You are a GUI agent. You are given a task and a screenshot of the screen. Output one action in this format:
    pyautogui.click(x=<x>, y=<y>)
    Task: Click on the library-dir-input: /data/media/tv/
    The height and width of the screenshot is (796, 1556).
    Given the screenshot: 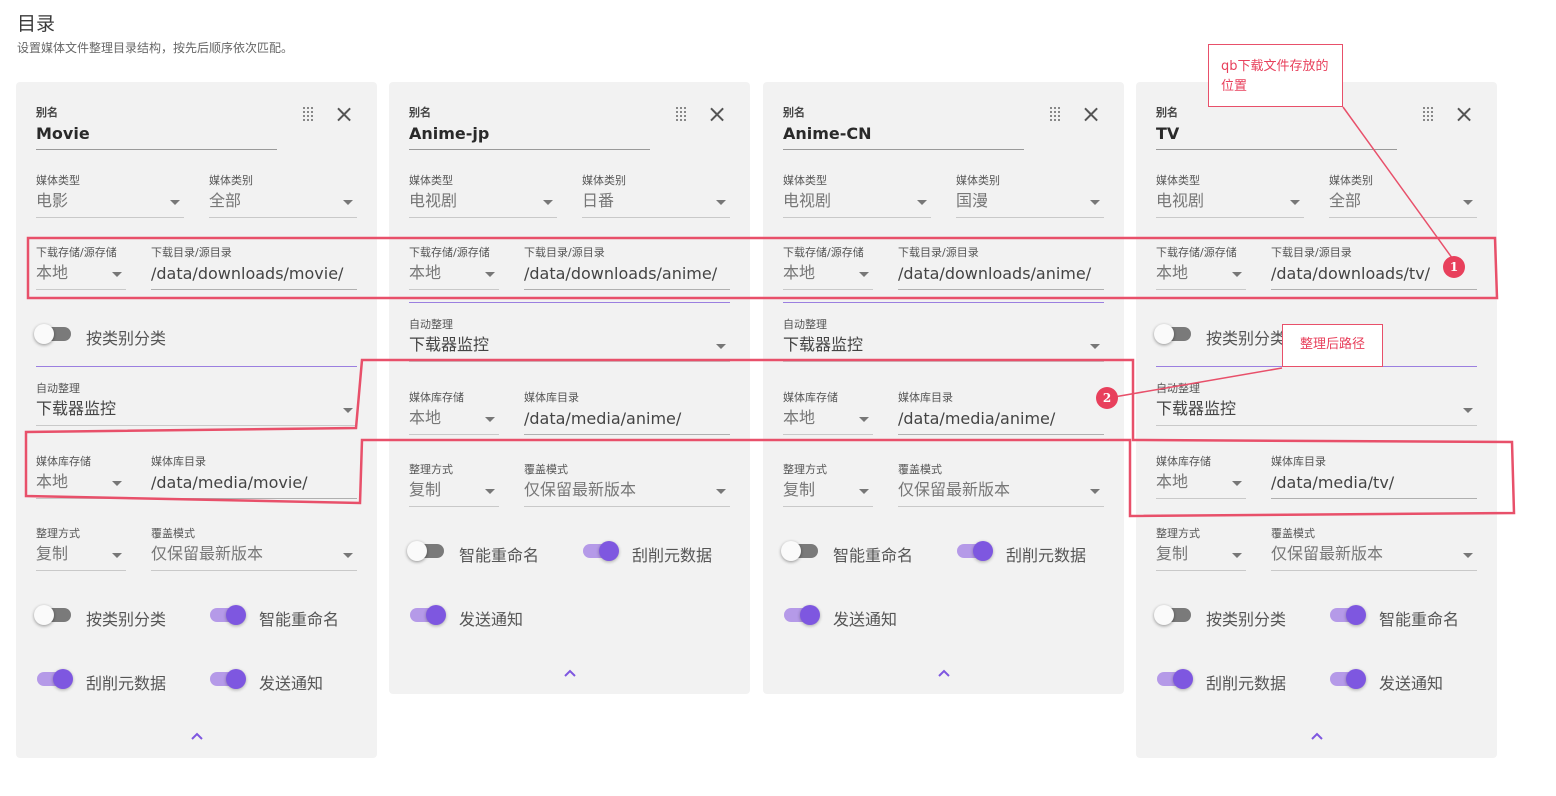 What is the action you would take?
    pyautogui.click(x=1374, y=479)
    